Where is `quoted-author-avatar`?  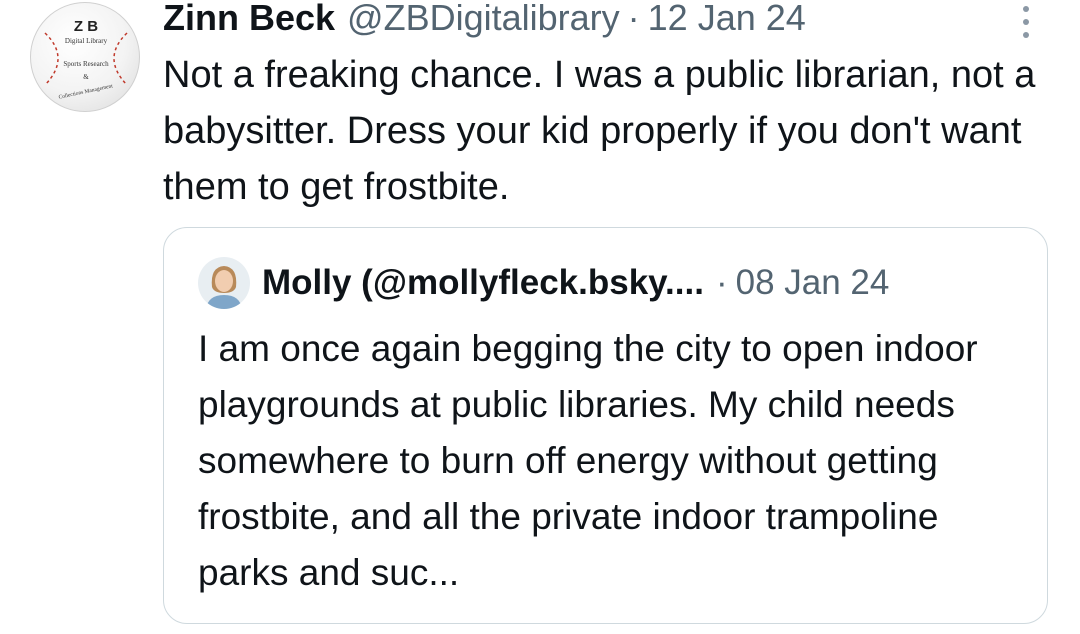 quoted-author-avatar is located at coordinates (224, 283).